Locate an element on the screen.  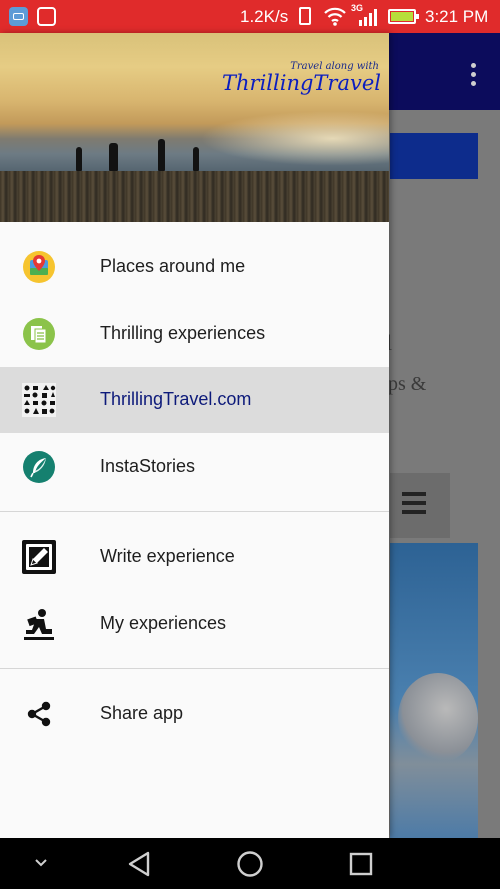
hide-nav-chevron-icon is located at coordinates (41, 863).